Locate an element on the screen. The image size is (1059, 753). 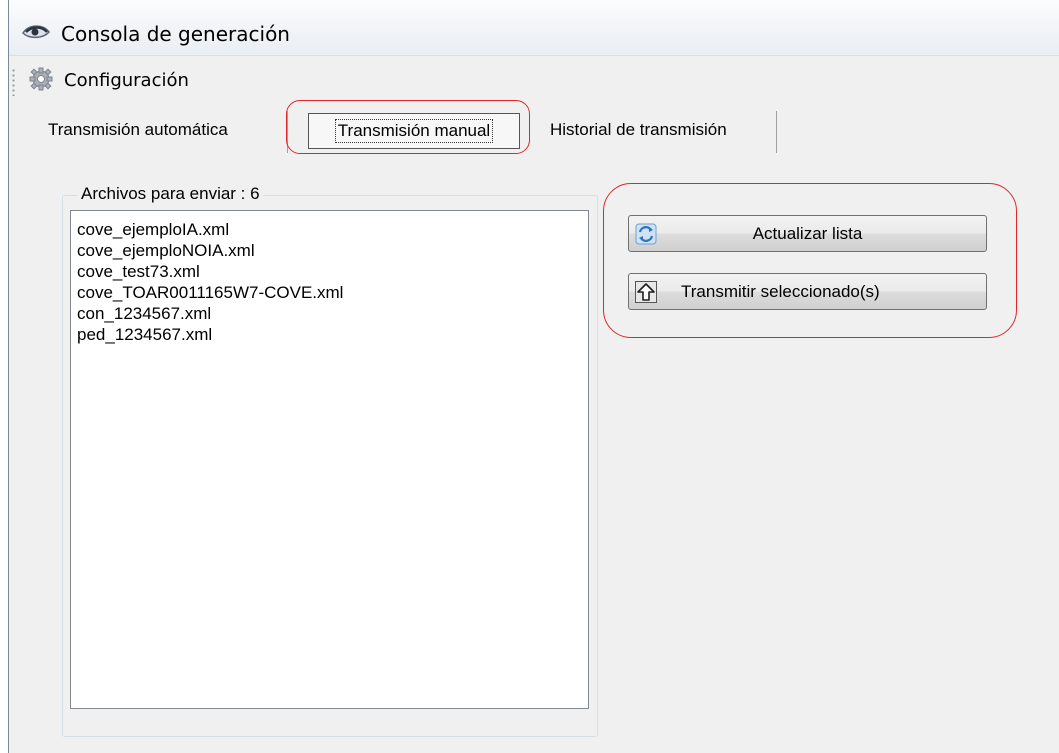
tab-divider is located at coordinates (776, 132).